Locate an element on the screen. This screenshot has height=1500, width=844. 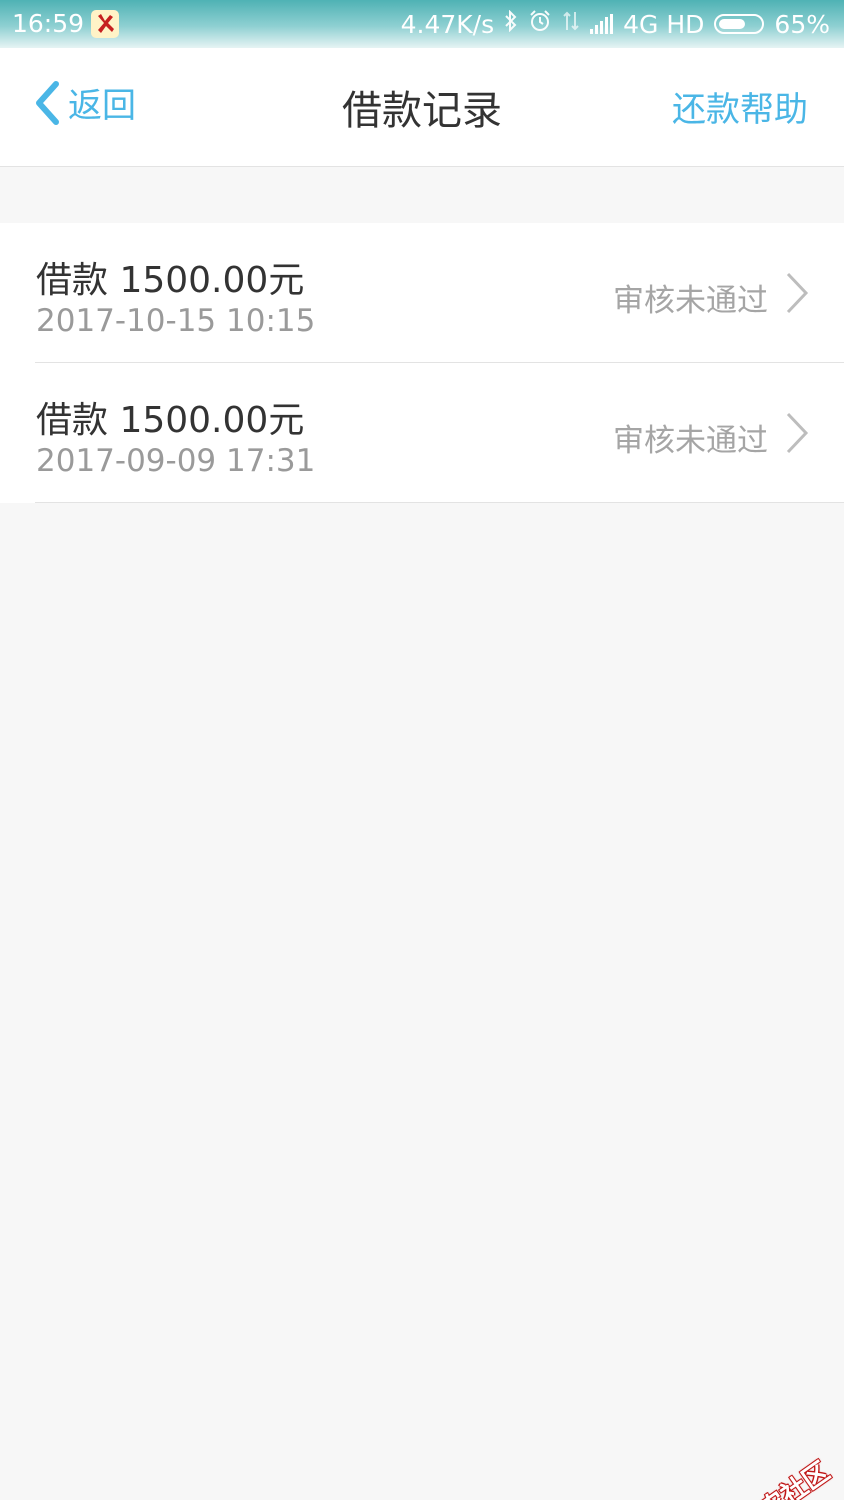
watermark-logo: 卡农社区 is located at coordinates (769, 1476).